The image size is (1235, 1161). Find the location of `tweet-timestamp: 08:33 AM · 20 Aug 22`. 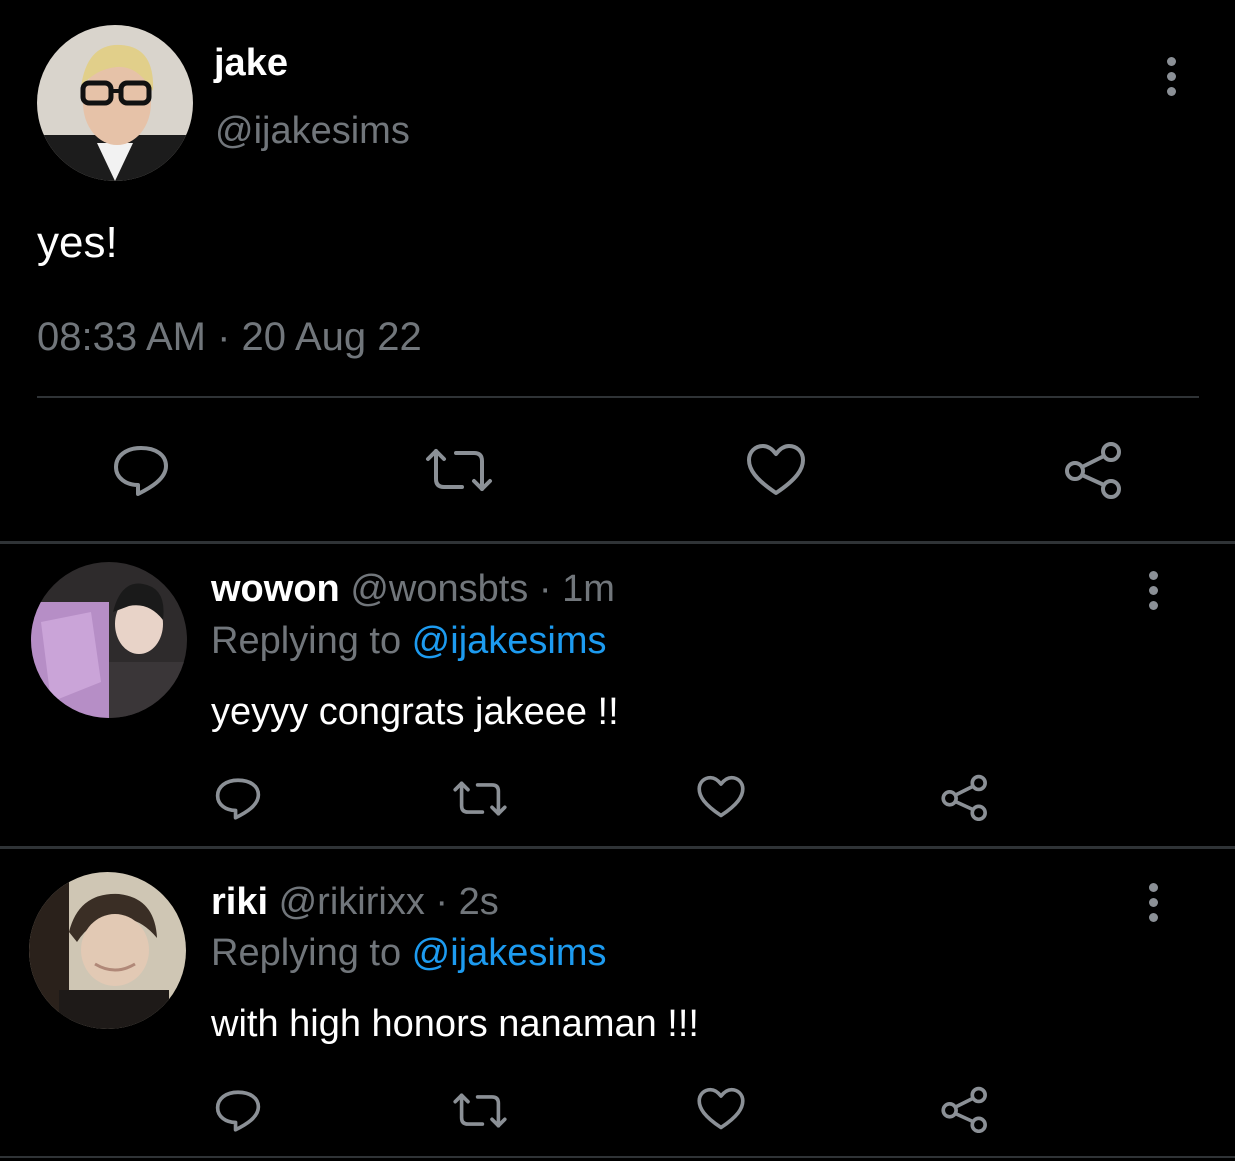

tweet-timestamp: 08:33 AM · 20 Aug 22 is located at coordinates (229, 337).